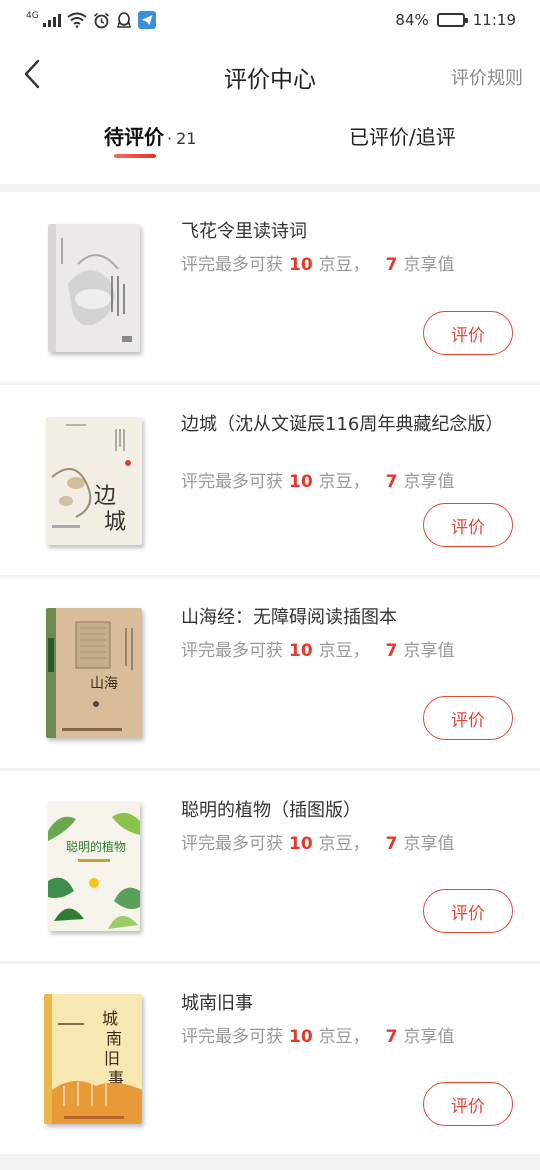 This screenshot has width=540, height=1170. Describe the element at coordinates (112, 1058) in the screenshot. I see `svg-text: 旧` at that location.